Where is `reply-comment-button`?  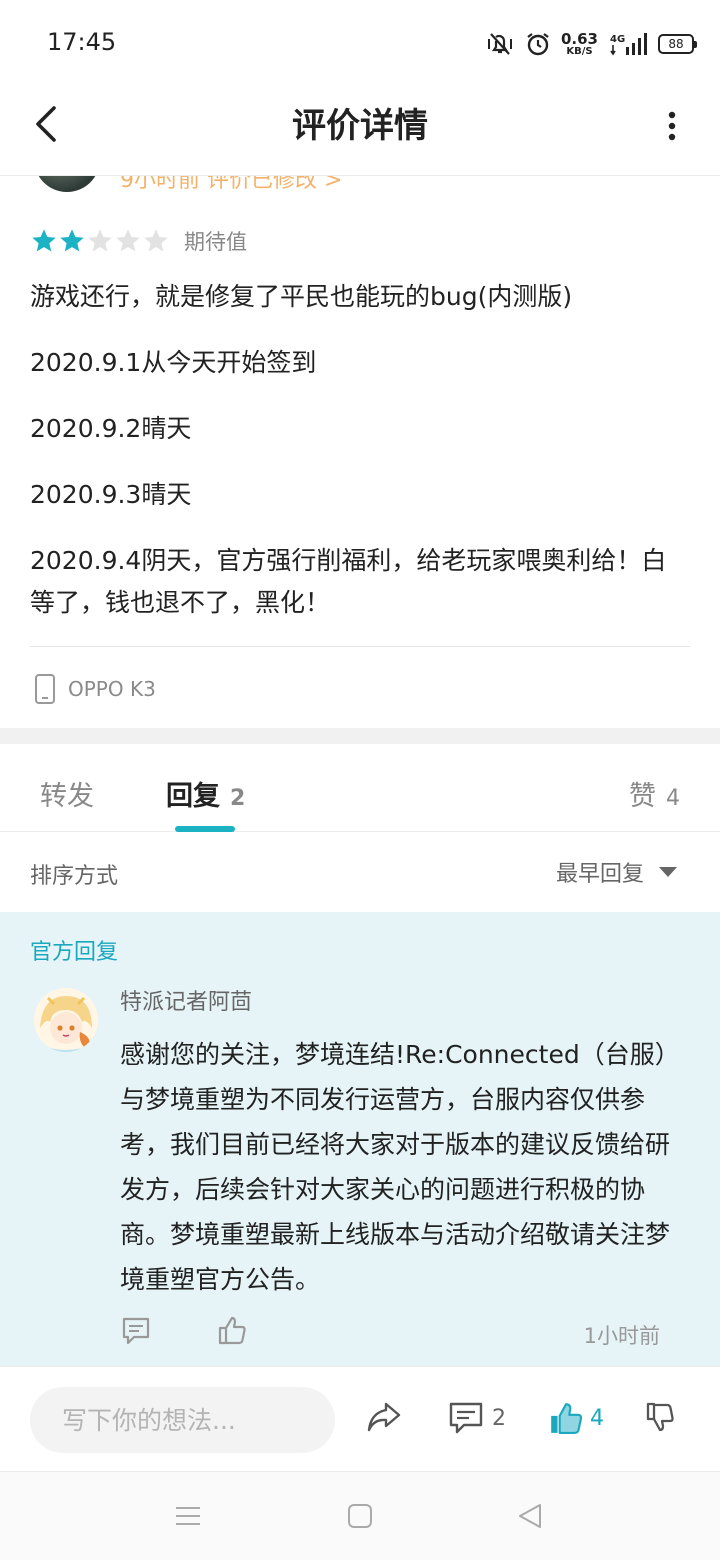
reply-comment-button is located at coordinates (136, 1333).